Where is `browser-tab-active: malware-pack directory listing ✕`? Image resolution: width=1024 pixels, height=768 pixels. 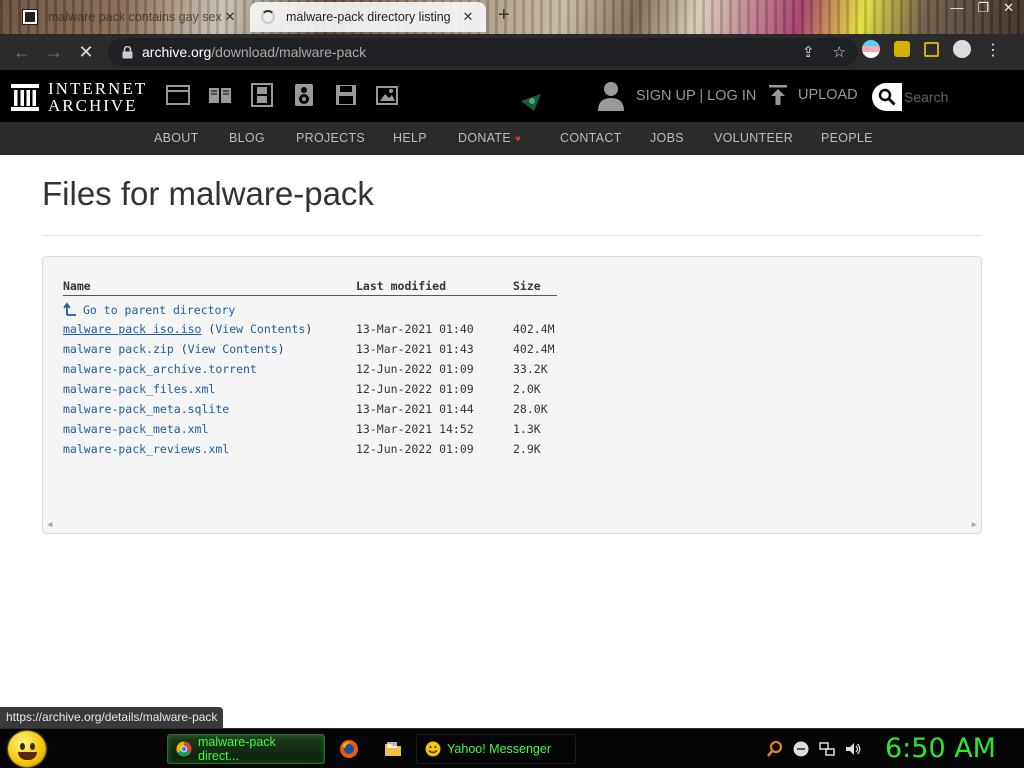
browser-tab-active: malware-pack directory listing ✕ is located at coordinates (368, 17).